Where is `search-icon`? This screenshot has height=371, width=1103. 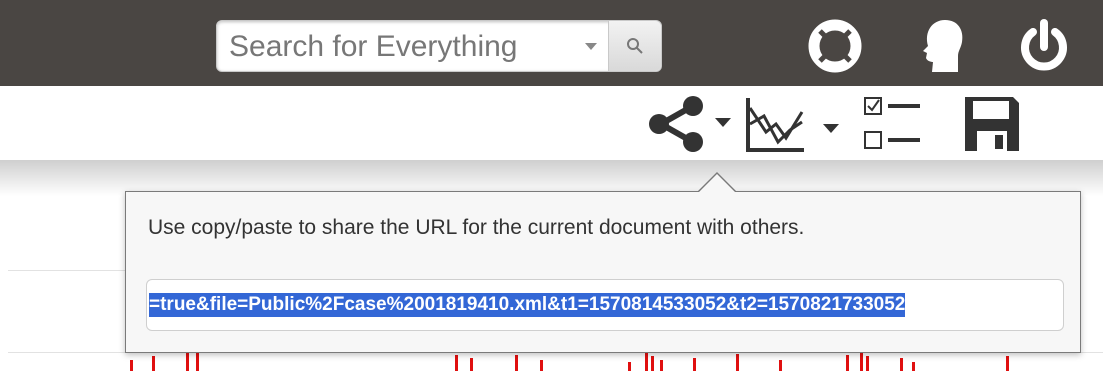 search-icon is located at coordinates (635, 46).